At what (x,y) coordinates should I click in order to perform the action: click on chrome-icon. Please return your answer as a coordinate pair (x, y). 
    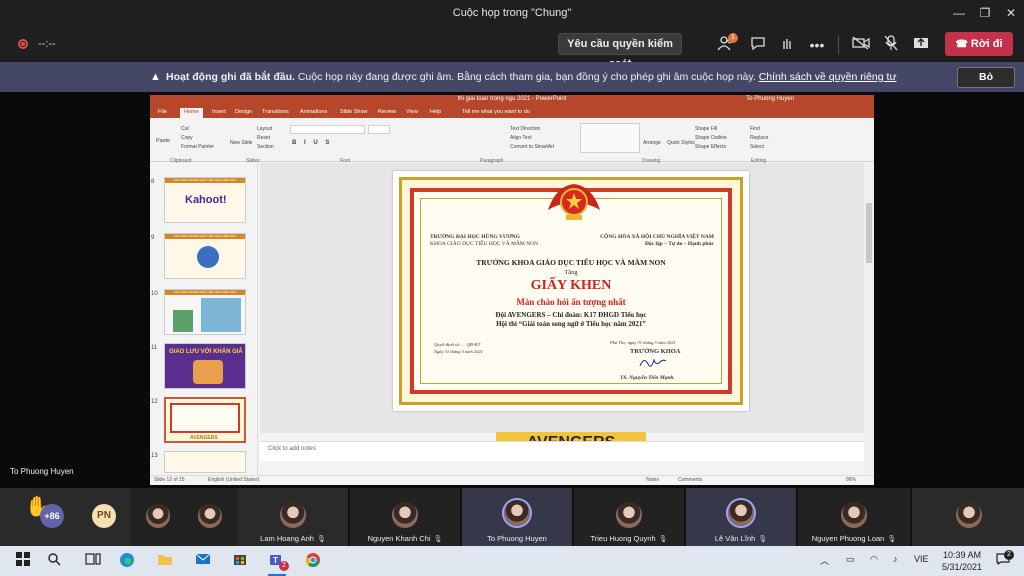
    Looking at the image, I should click on (312, 560).